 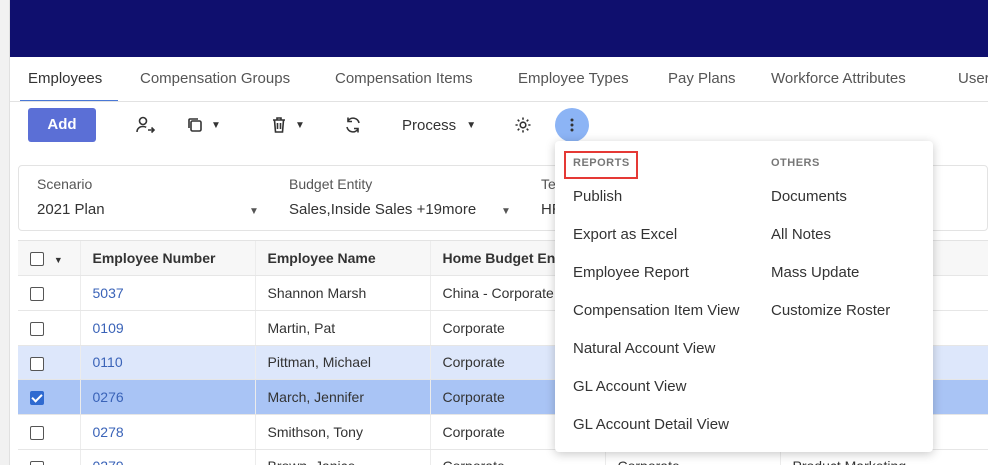 What do you see at coordinates (644, 348) in the screenshot?
I see `menu-item-natural-account-view: Natural Account View` at bounding box center [644, 348].